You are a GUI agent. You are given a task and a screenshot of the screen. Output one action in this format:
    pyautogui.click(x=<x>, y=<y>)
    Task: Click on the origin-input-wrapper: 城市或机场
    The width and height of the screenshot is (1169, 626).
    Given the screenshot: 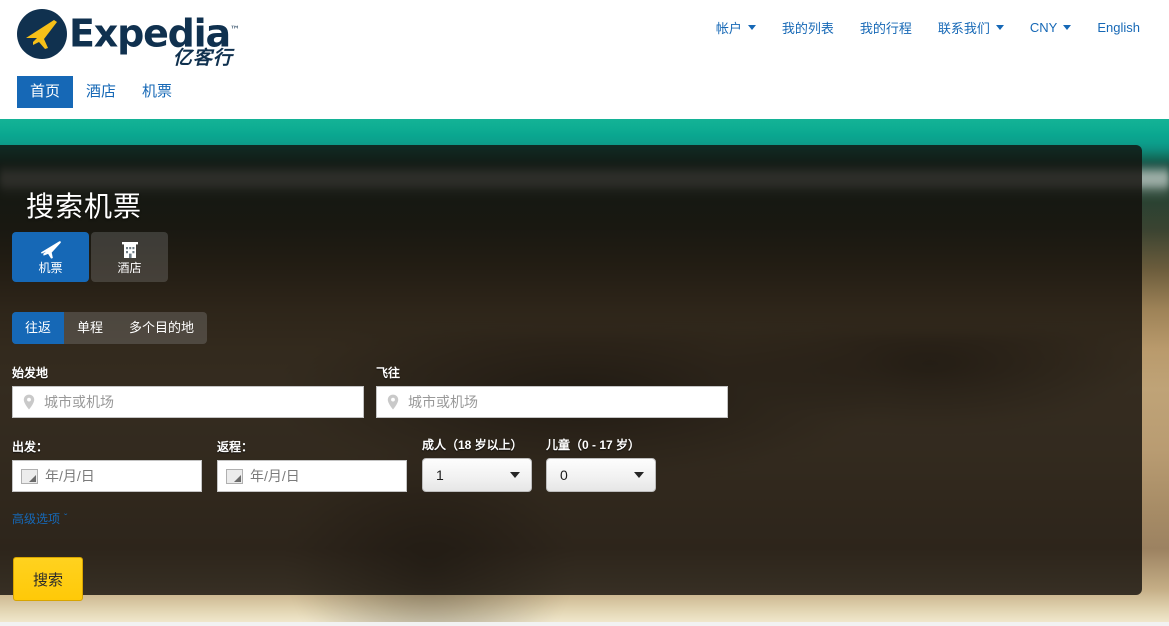 What is the action you would take?
    pyautogui.click(x=188, y=402)
    